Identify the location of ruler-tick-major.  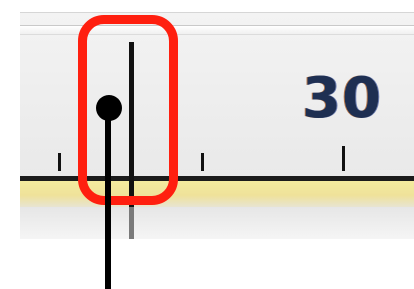
(343, 158).